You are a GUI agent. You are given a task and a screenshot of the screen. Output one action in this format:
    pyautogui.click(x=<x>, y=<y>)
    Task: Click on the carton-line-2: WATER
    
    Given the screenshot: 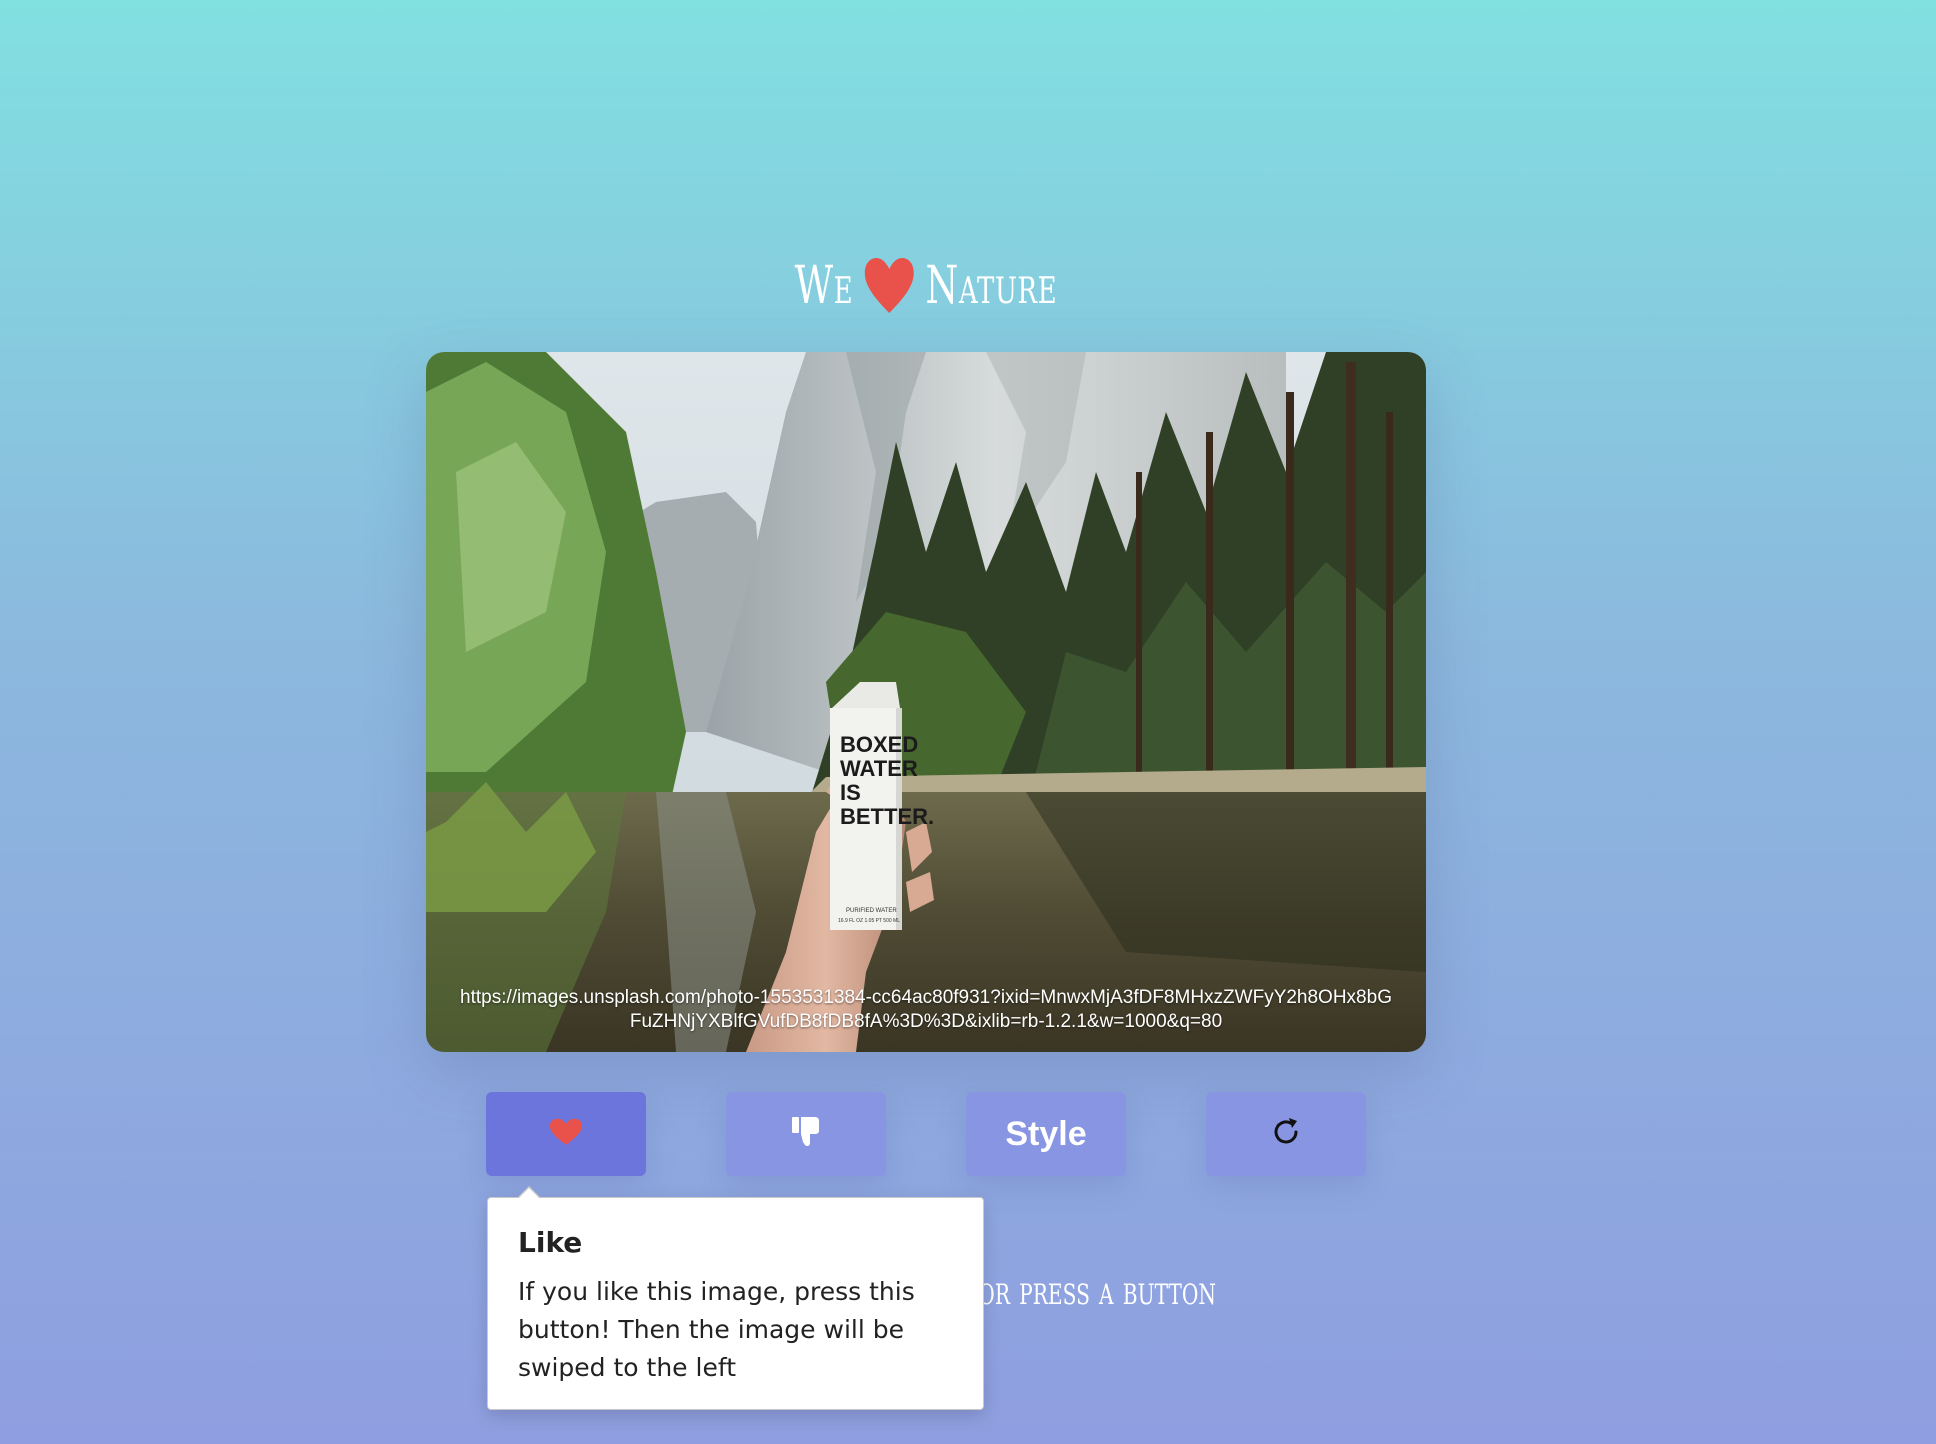 What is the action you would take?
    pyautogui.click(x=879, y=768)
    